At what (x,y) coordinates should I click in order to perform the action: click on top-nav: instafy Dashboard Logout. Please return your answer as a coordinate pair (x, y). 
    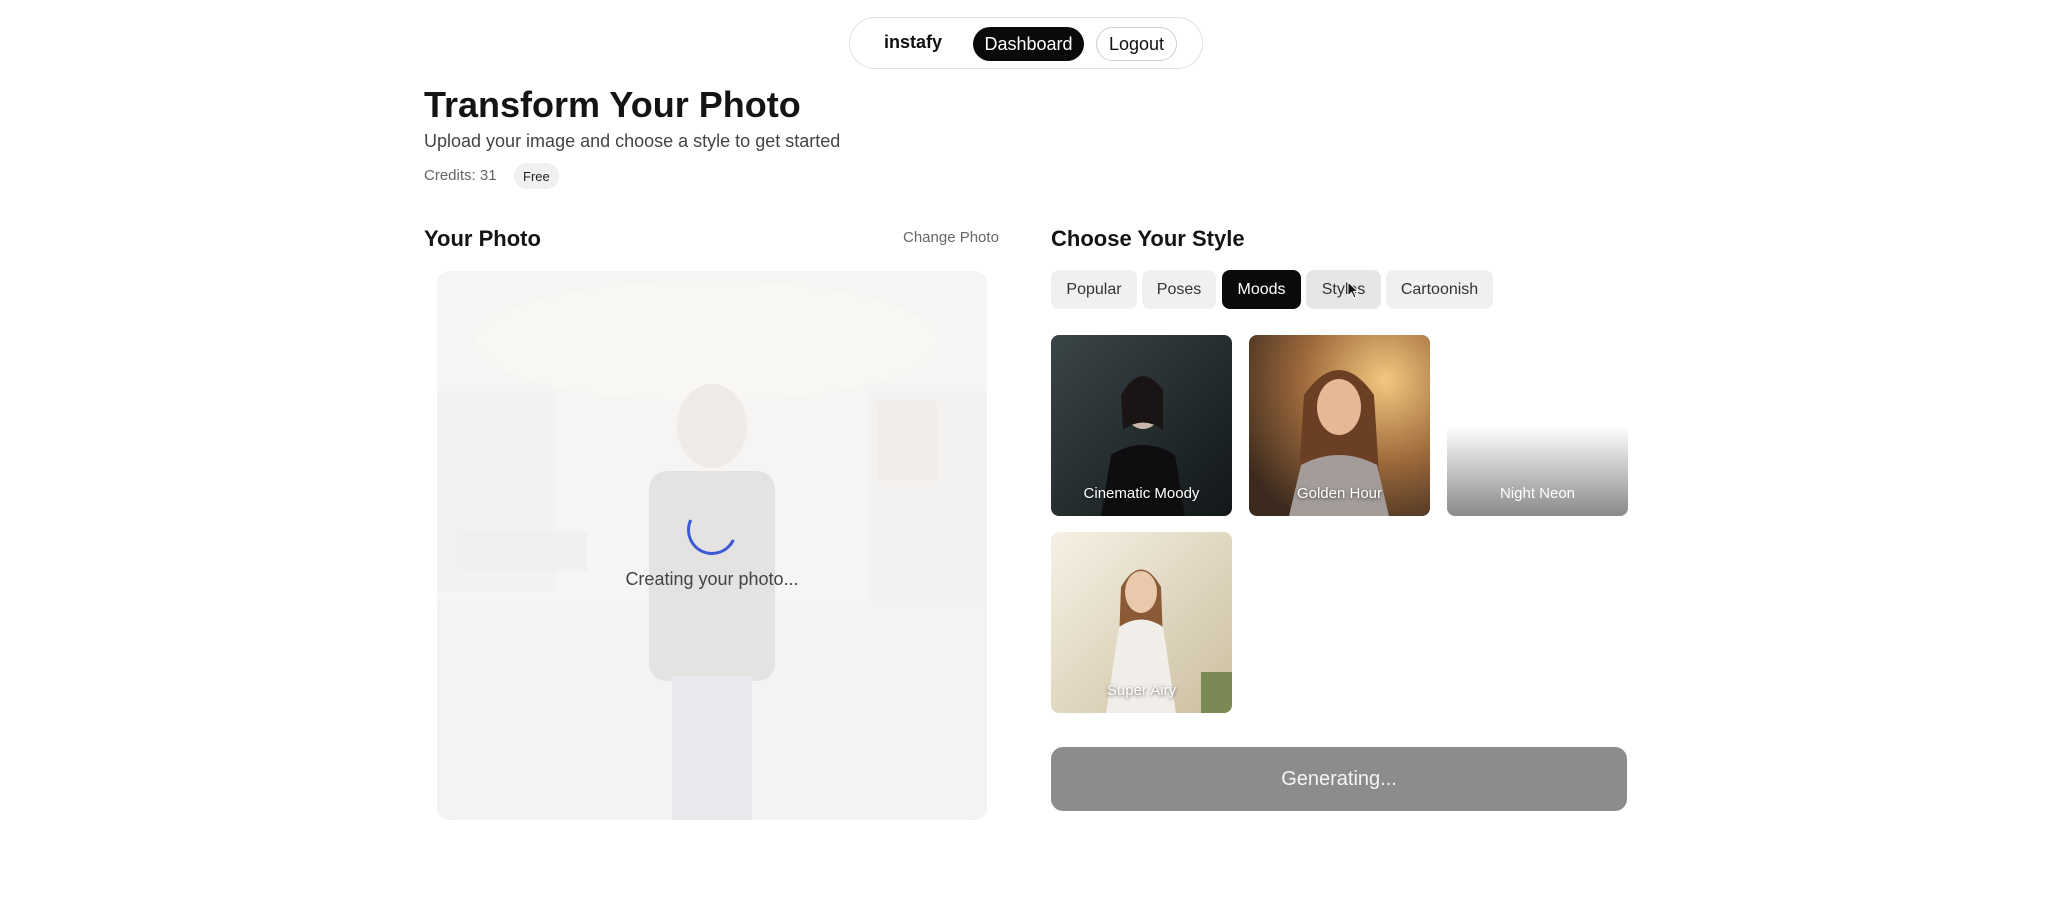
    Looking at the image, I should click on (1026, 43).